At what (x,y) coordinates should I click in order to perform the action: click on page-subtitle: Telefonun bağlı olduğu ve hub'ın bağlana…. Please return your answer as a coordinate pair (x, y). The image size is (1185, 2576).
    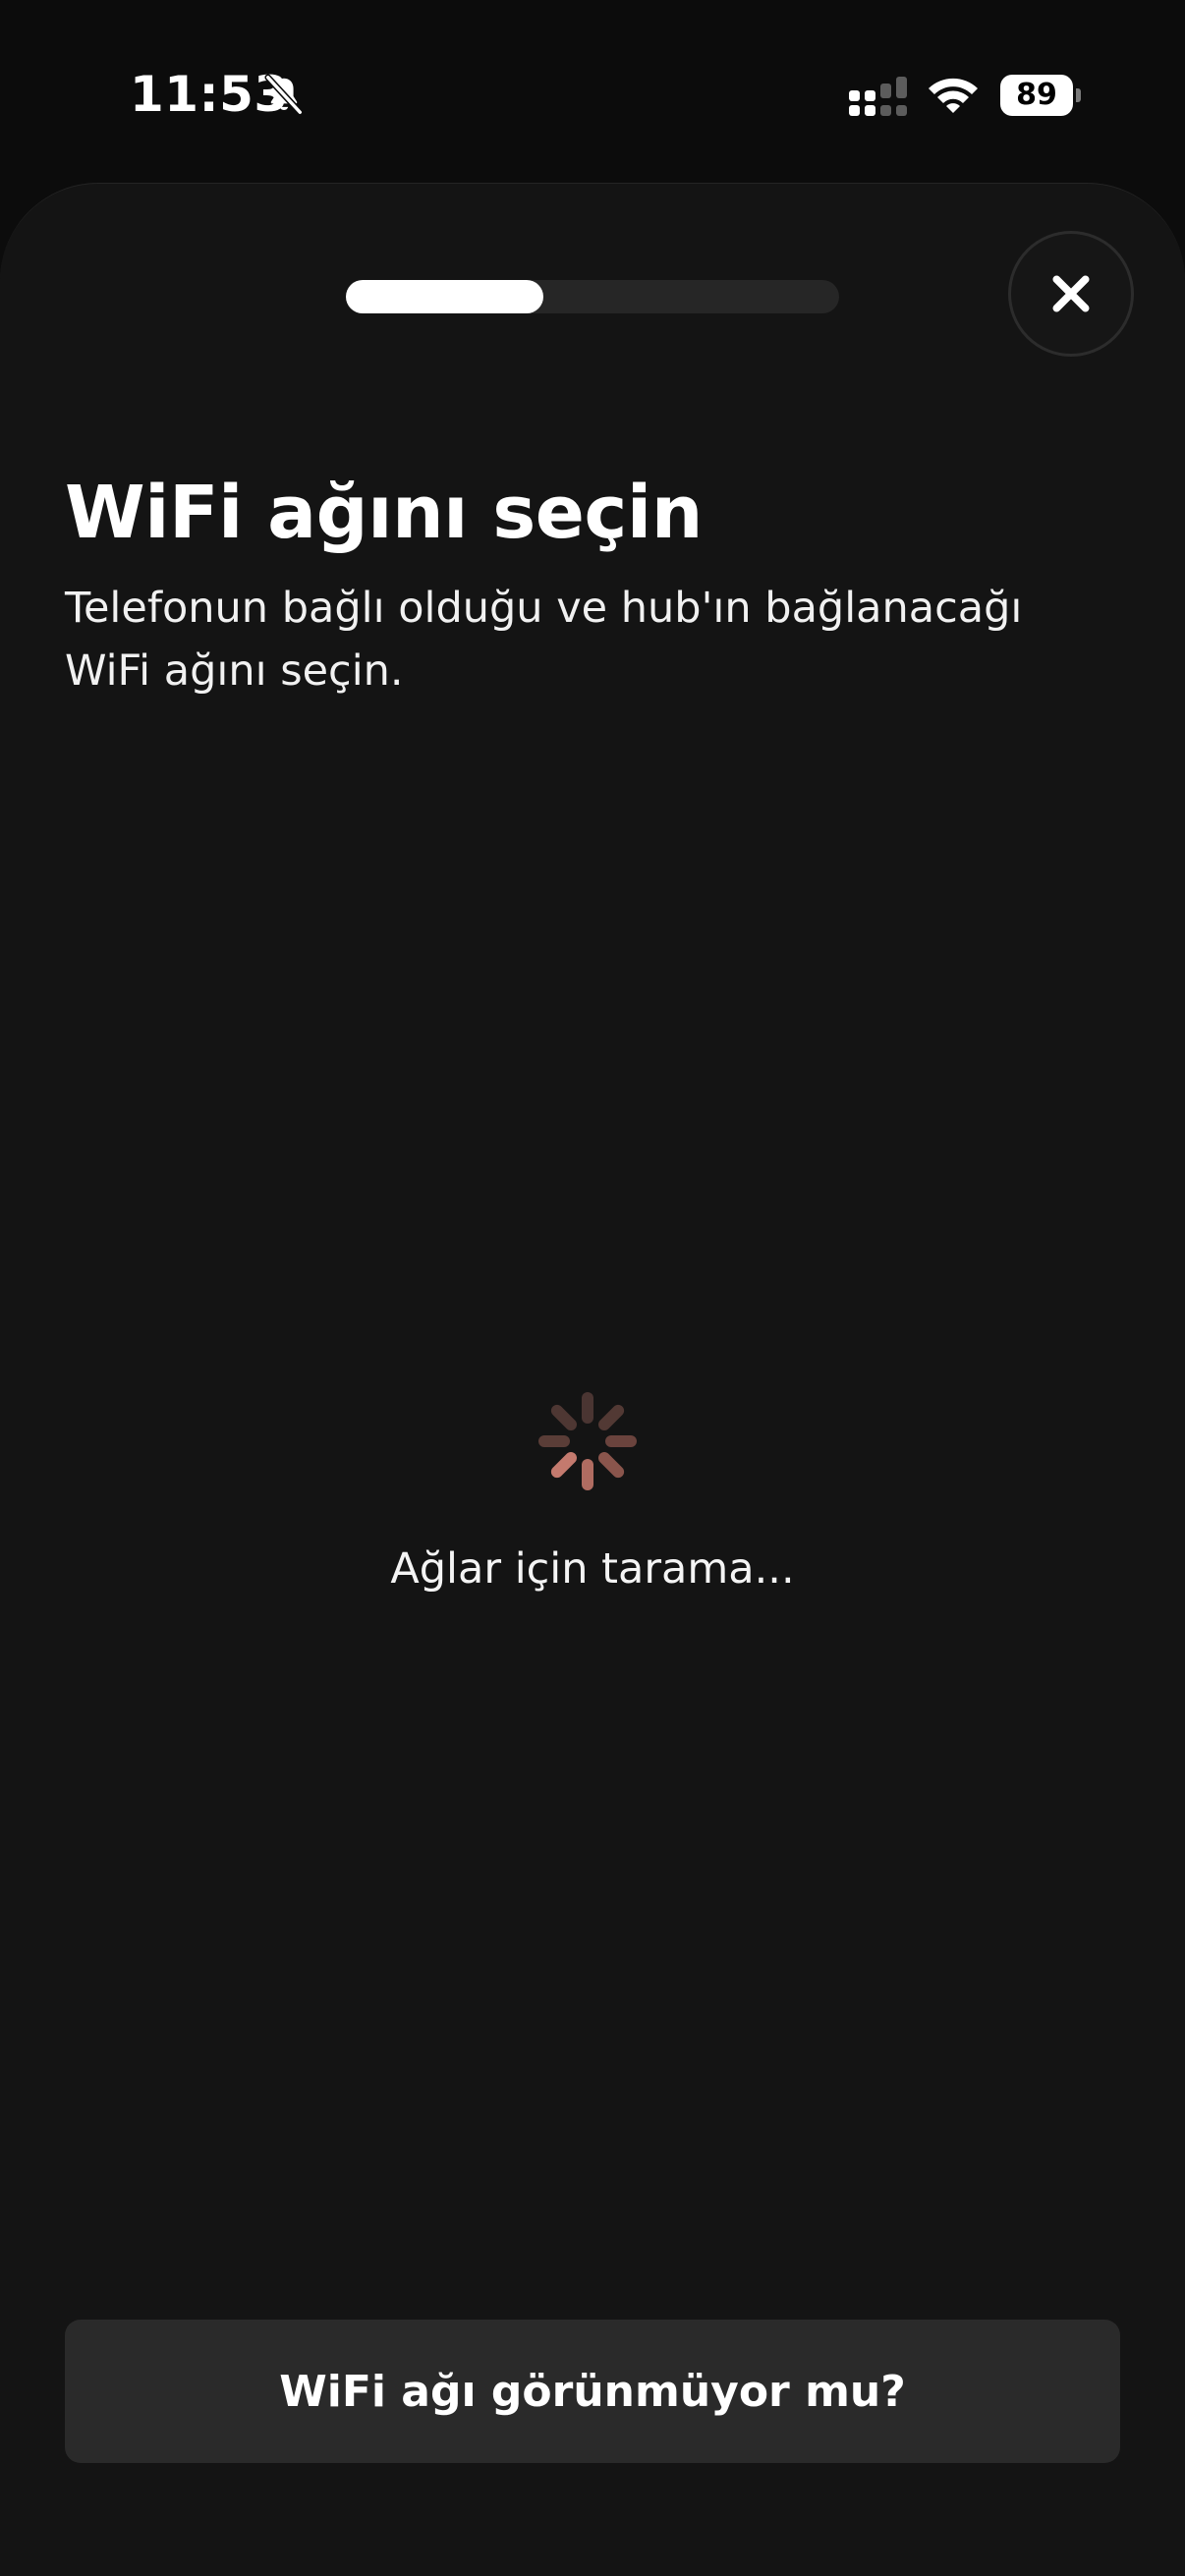
    Looking at the image, I should click on (544, 640).